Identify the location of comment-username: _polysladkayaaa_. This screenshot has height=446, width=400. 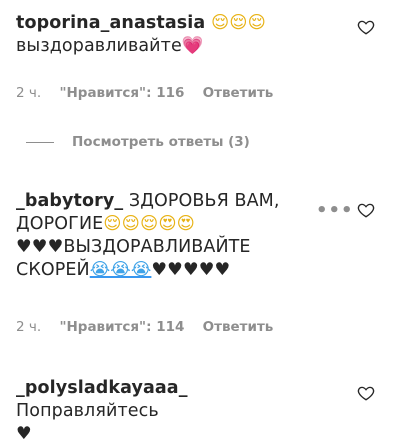
(102, 388).